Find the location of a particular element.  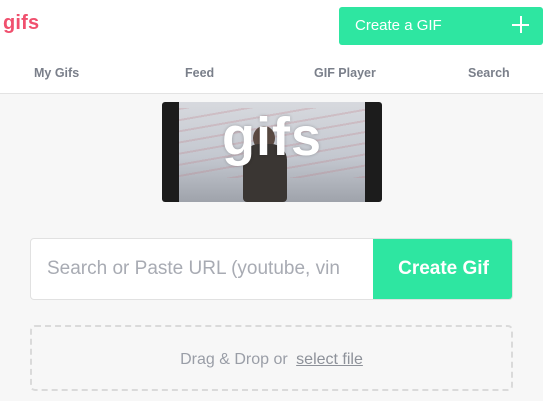

dropzone-text-line: Drag & Drop or select file is located at coordinates (271, 360).